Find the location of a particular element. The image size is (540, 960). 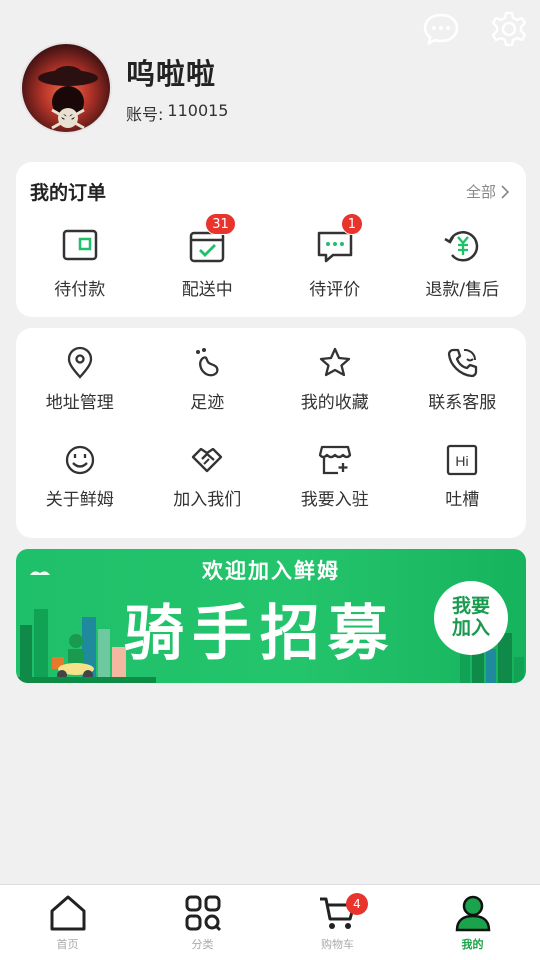

service-customer-support: 联系客服 is located at coordinates (463, 379).